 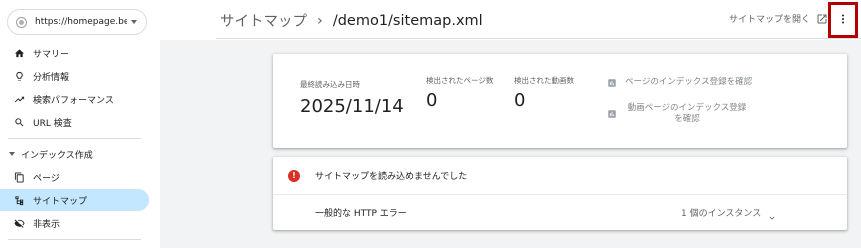 I want to click on sidebar-item-label: 分析情報, so click(x=51, y=77).